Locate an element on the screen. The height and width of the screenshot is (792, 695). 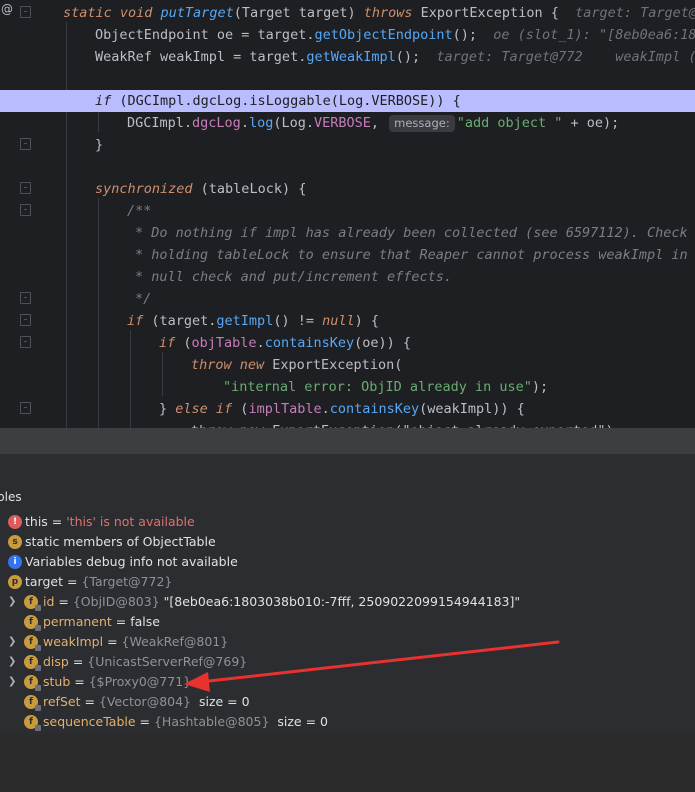
code-line: /** is located at coordinates (347, 211).